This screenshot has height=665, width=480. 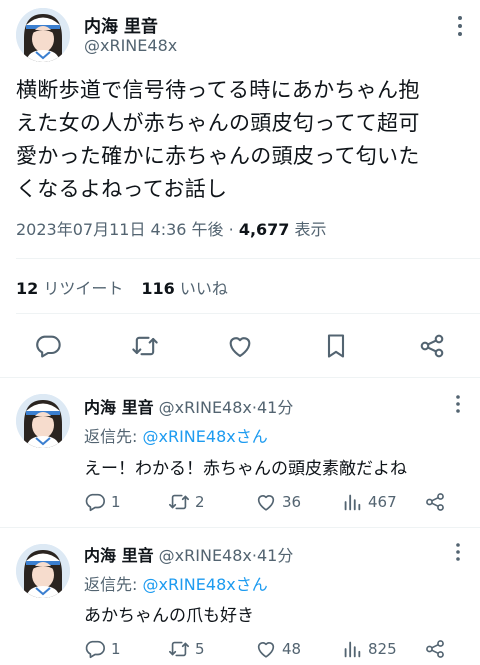 I want to click on reply-action-views: 825, so click(x=369, y=649).